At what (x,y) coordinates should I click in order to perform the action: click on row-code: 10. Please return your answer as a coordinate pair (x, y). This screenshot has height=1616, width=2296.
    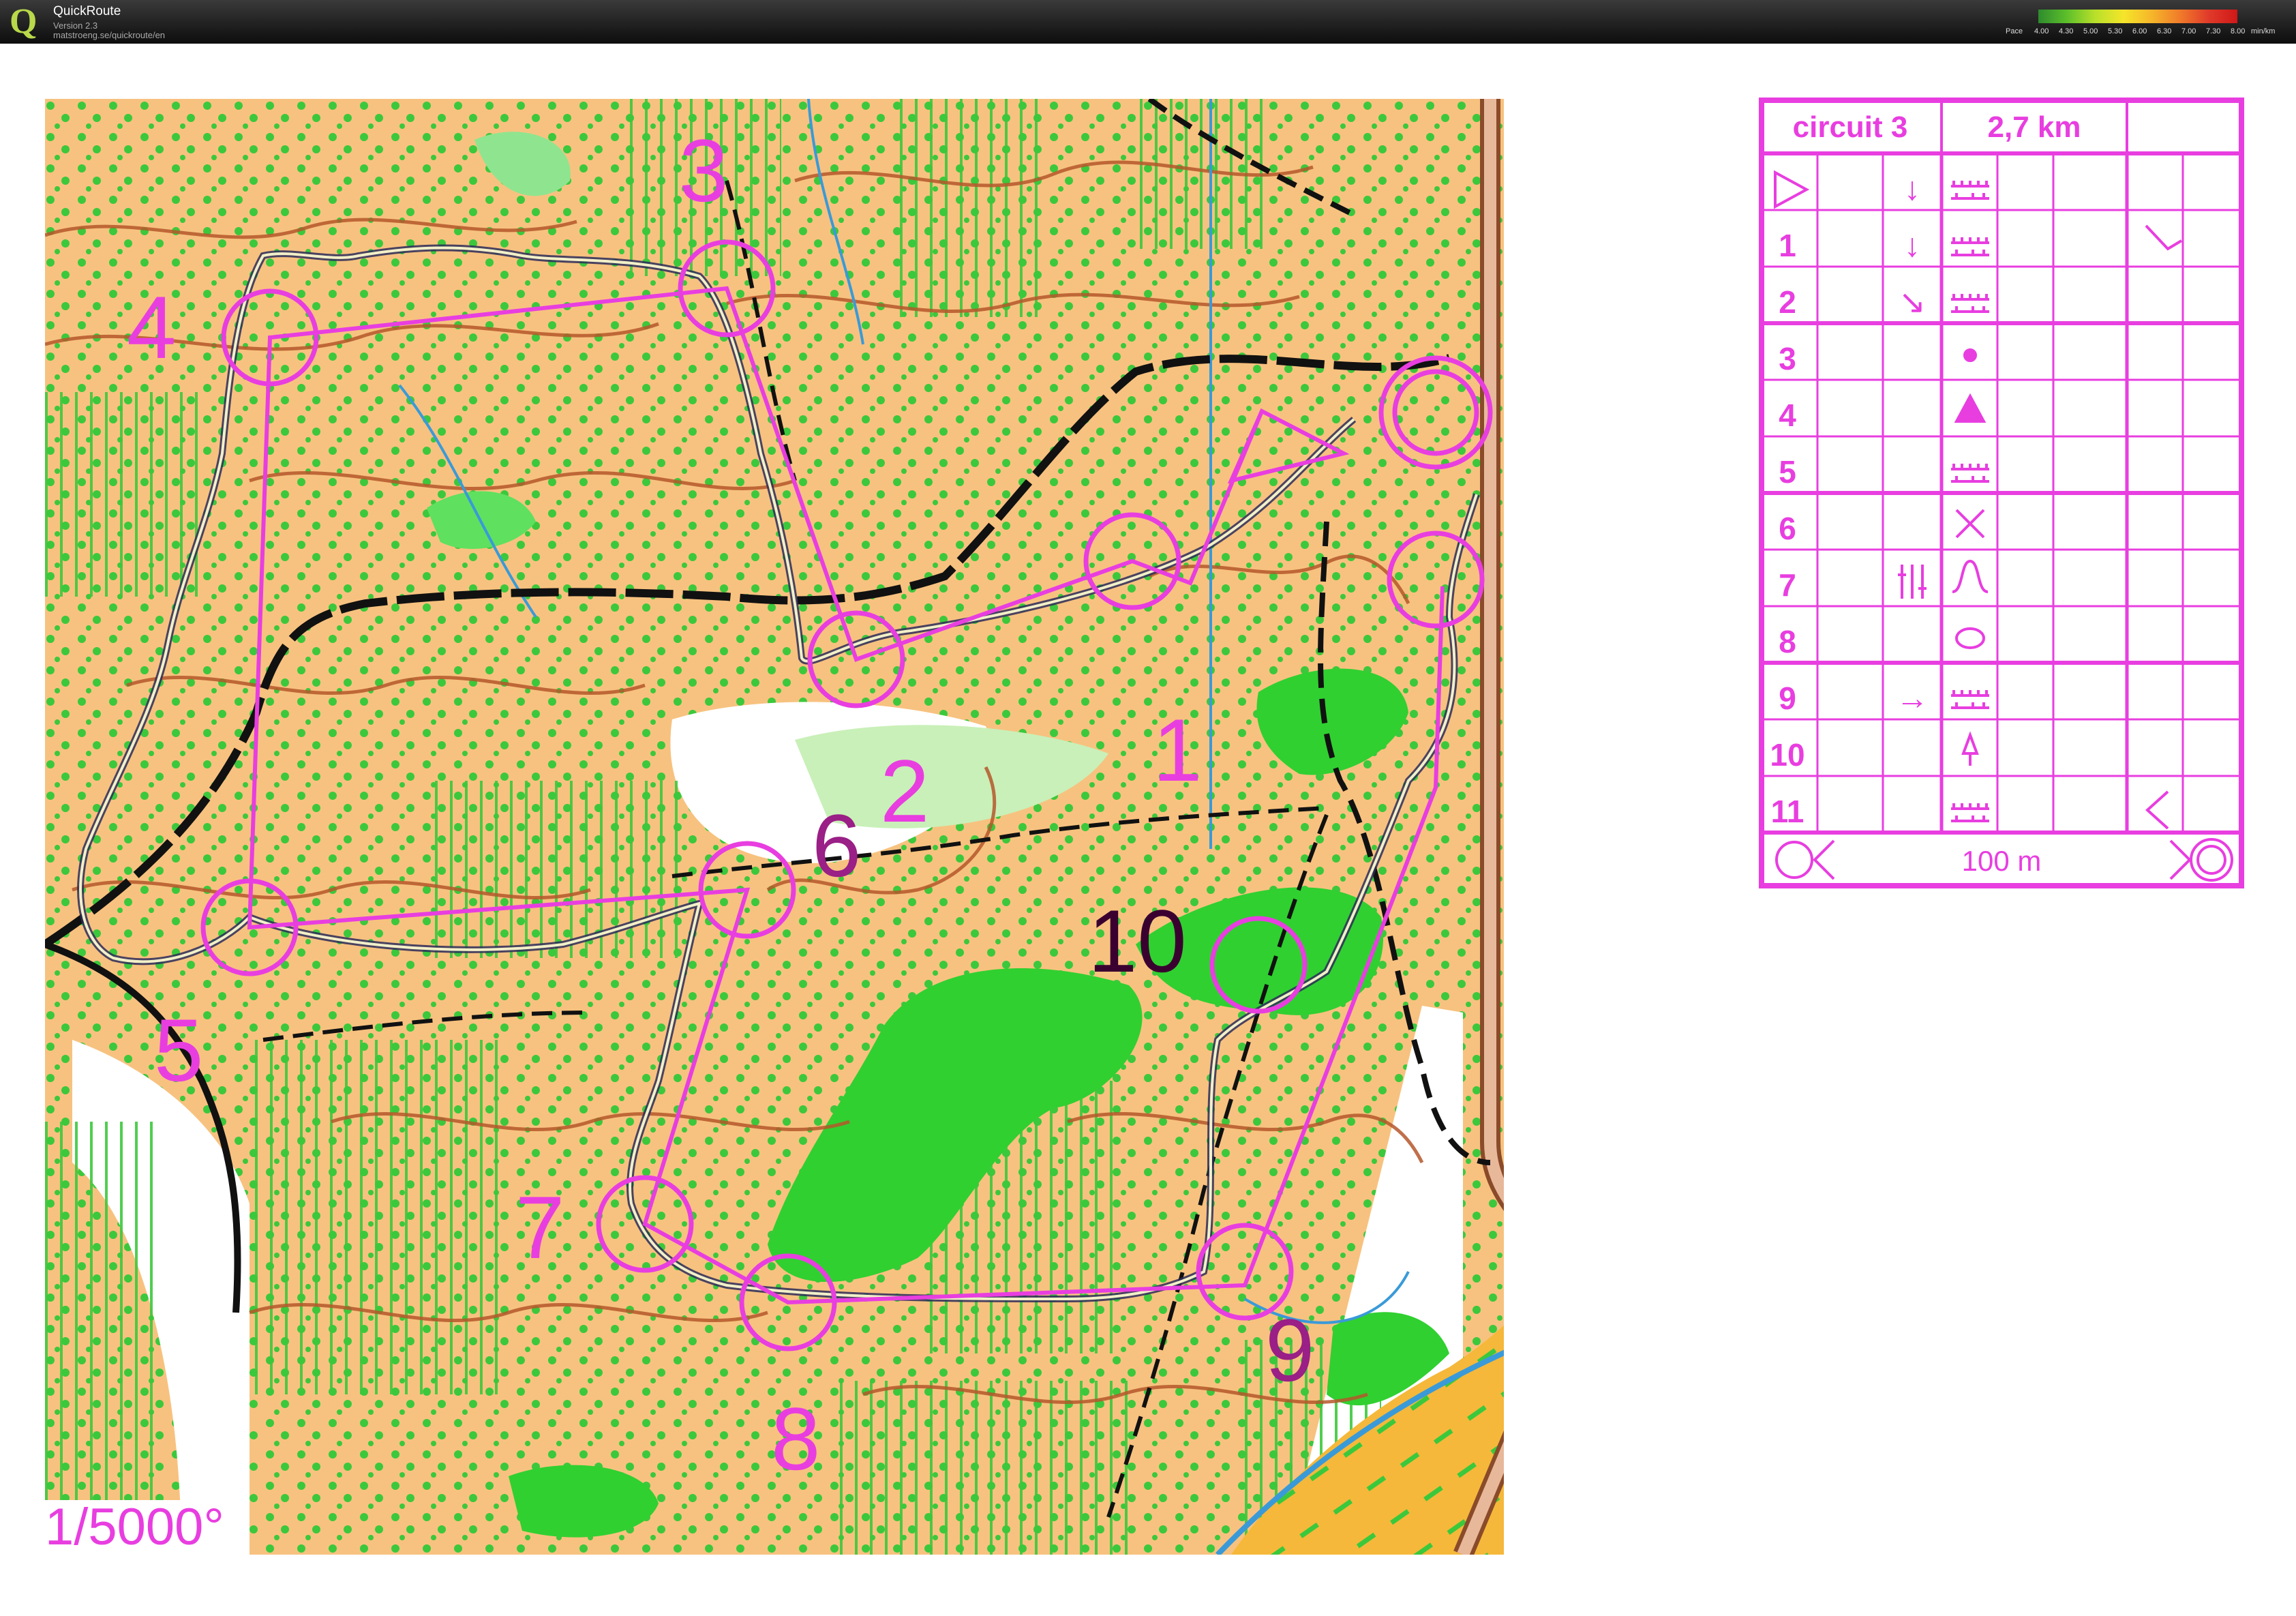
    Looking at the image, I should click on (1787, 755).